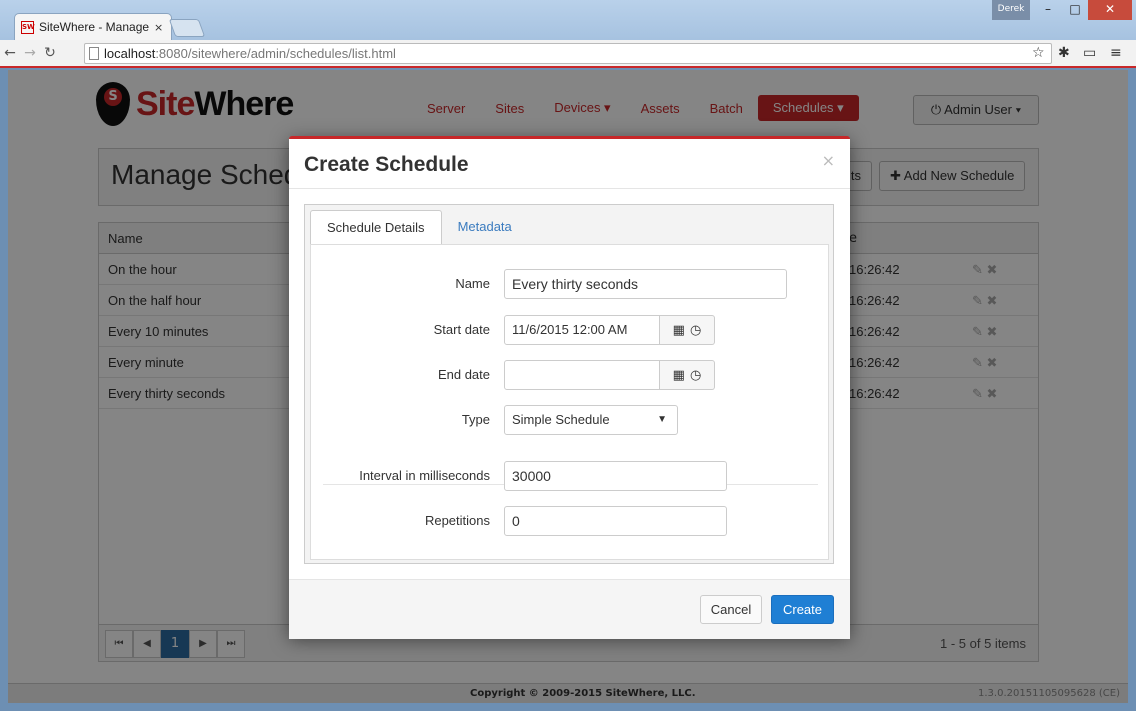 Image resolution: width=1136 pixels, height=711 pixels. I want to click on form-row-type: Type Simple Schedule ▼, so click(570, 420).